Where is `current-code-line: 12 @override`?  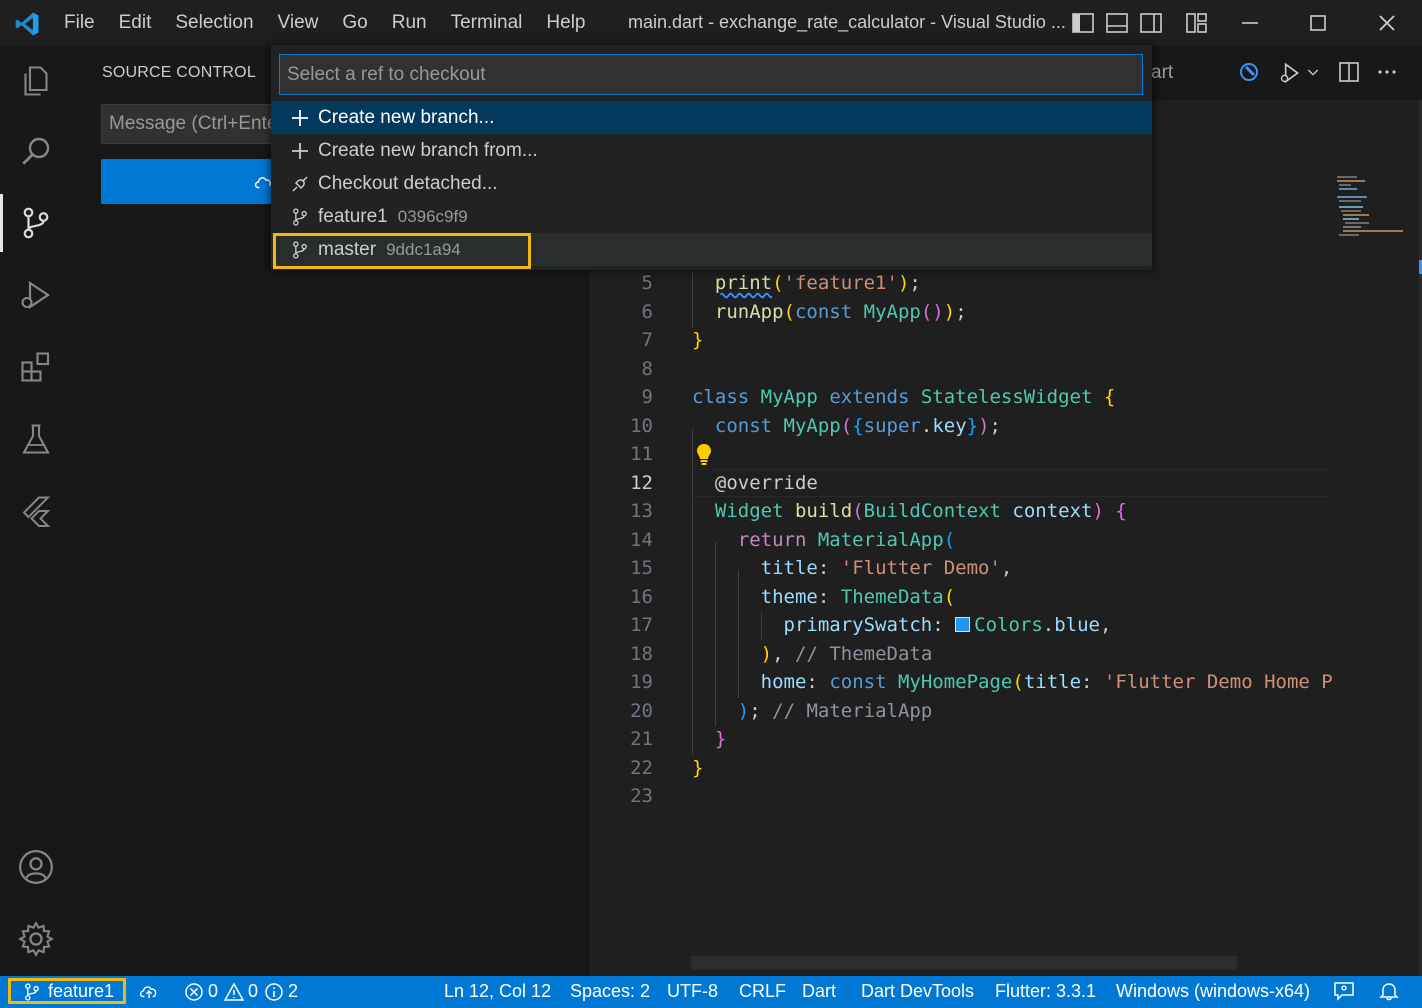
current-code-line: 12 @override is located at coordinates (961, 483).